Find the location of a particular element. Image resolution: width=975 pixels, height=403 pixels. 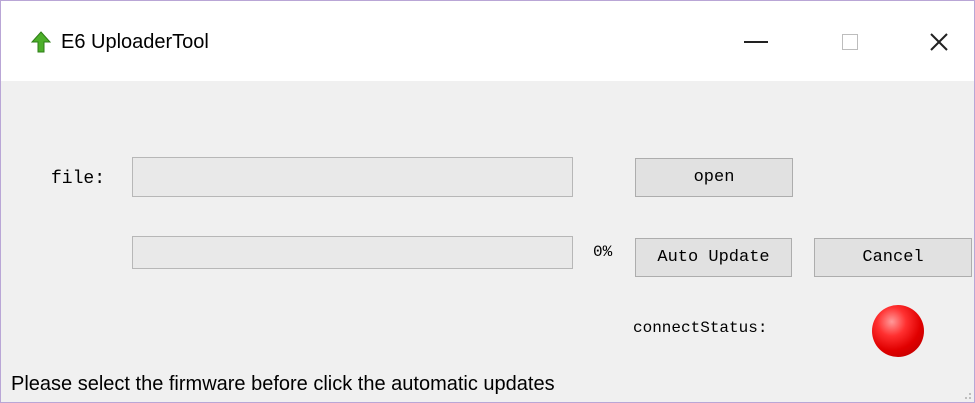

maximize-icon is located at coordinates (850, 42).